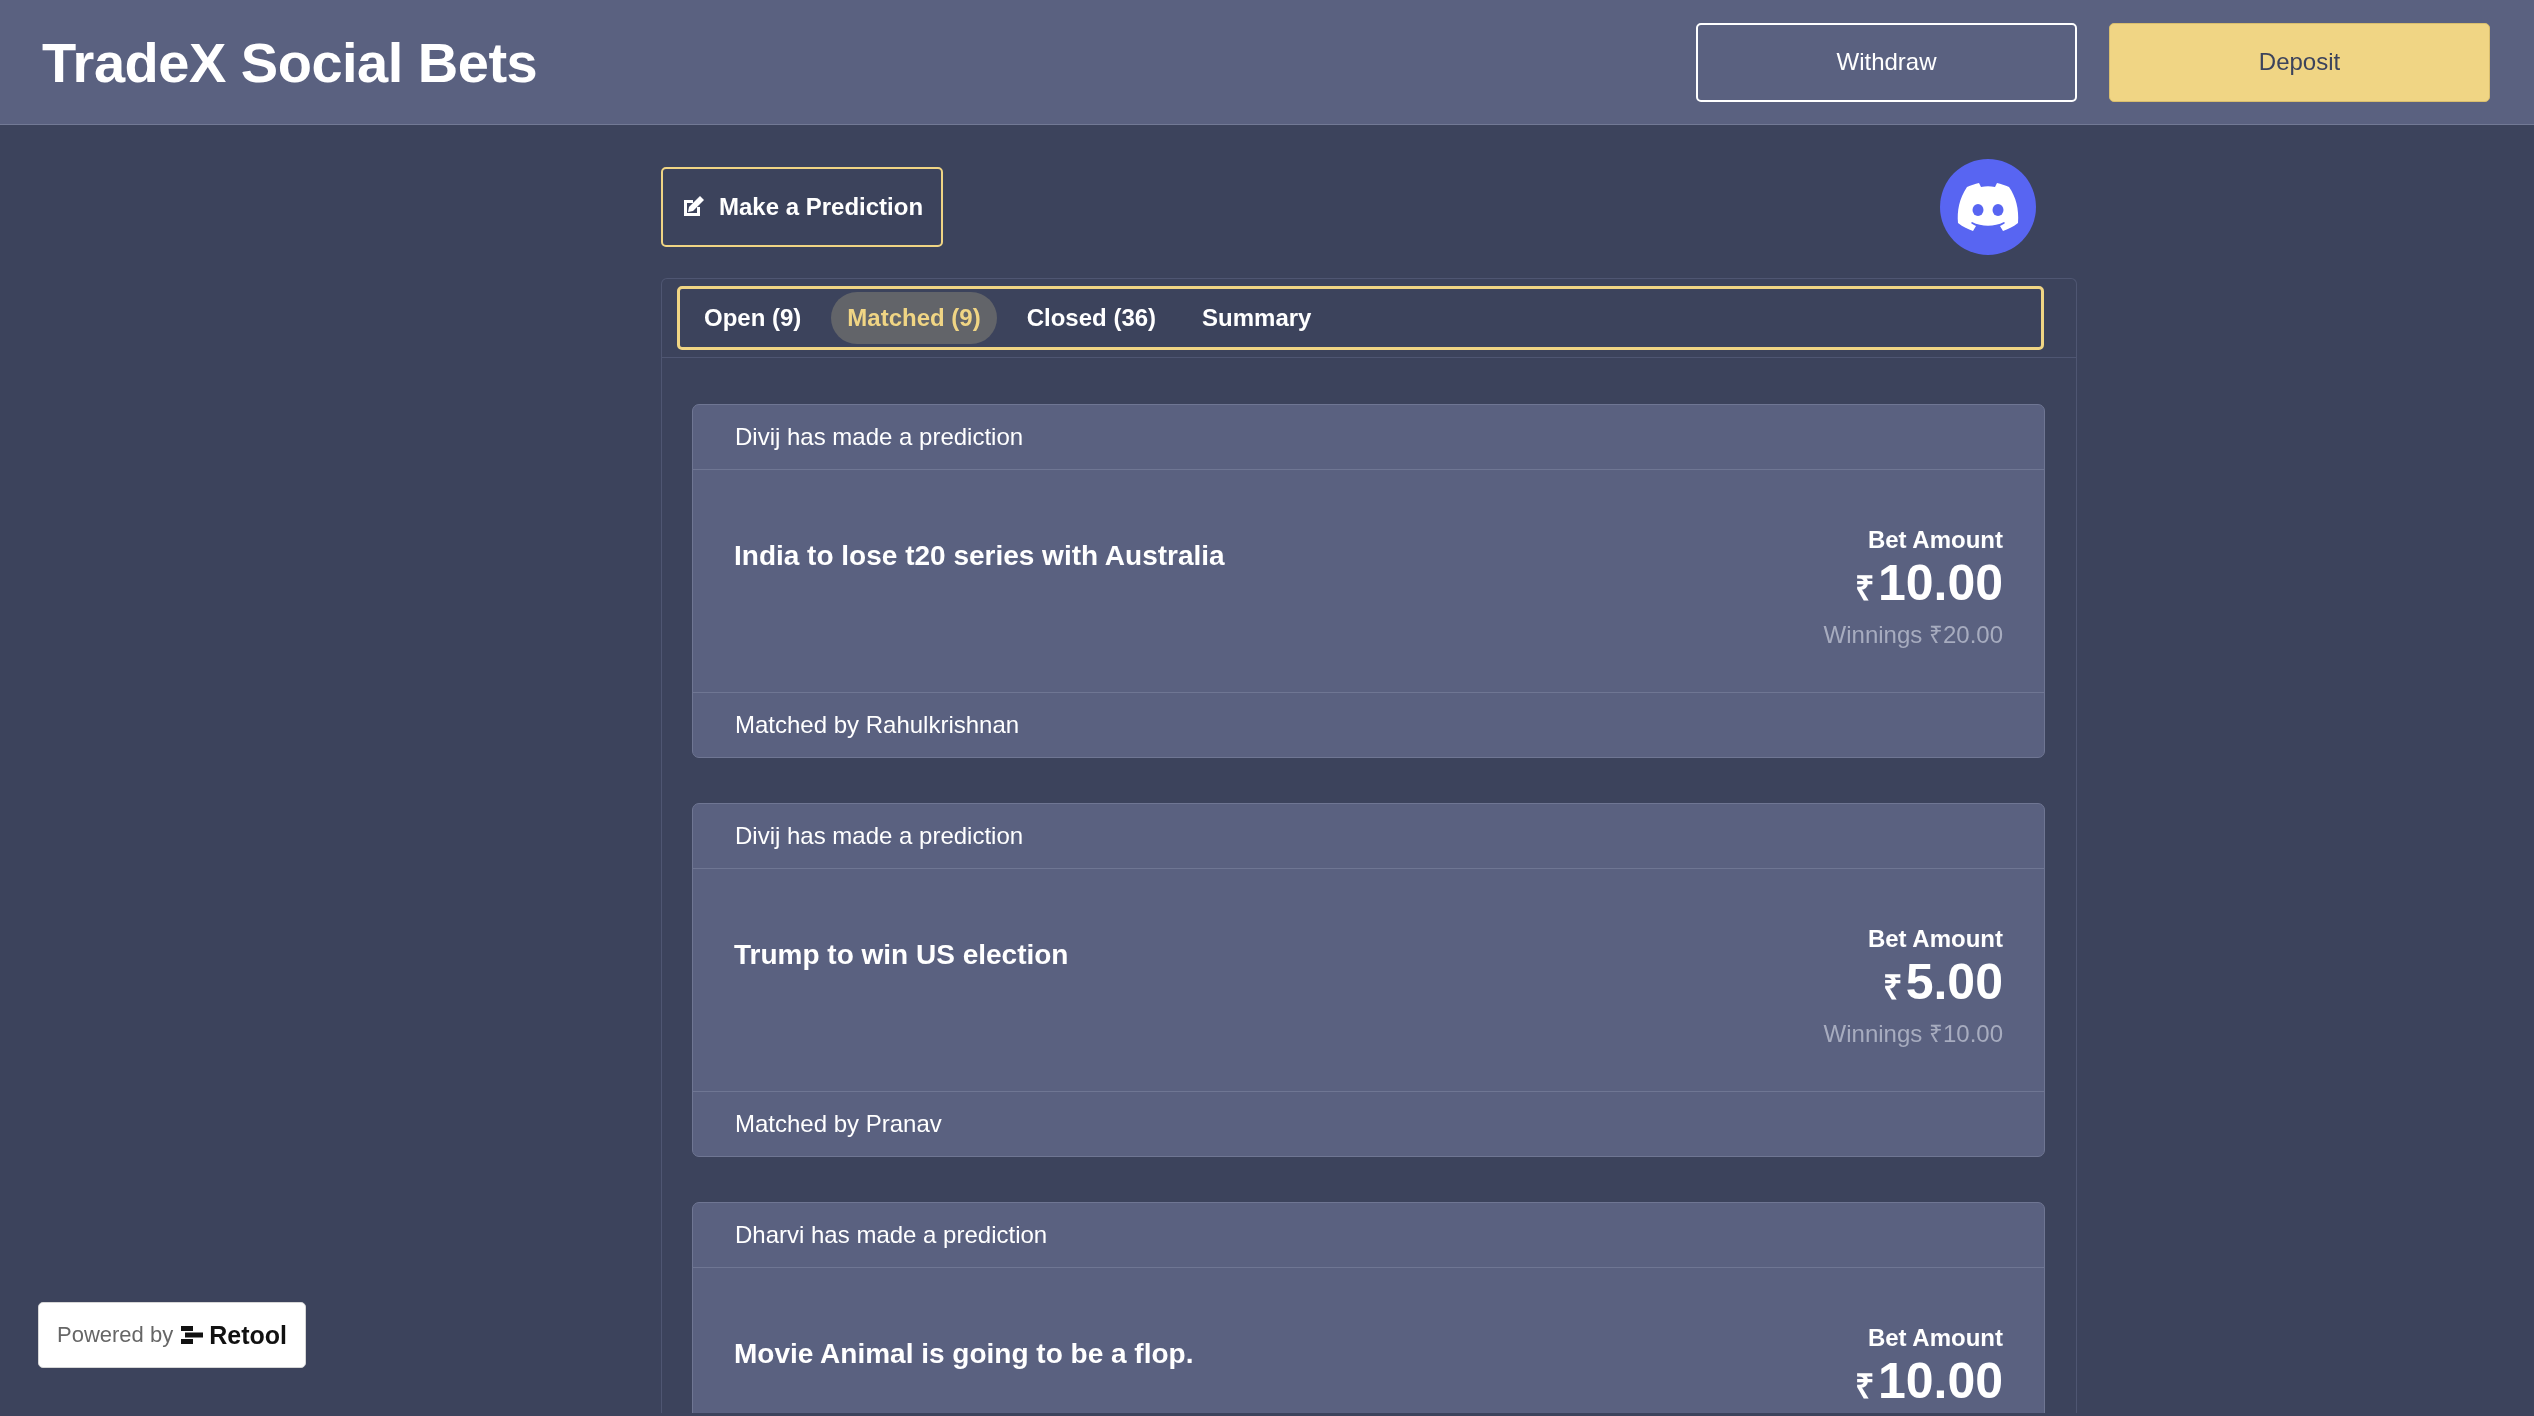 This screenshot has height=1416, width=2534. I want to click on make-prediction-button: Make a Prediction, so click(802, 207).